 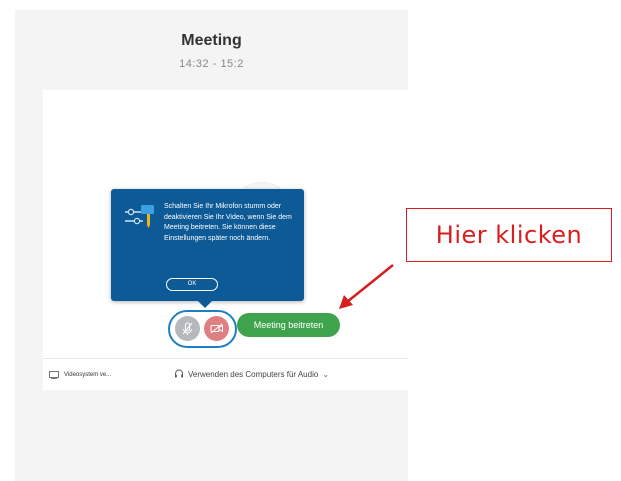 I want to click on mic-muted-icon, so click(x=187, y=328).